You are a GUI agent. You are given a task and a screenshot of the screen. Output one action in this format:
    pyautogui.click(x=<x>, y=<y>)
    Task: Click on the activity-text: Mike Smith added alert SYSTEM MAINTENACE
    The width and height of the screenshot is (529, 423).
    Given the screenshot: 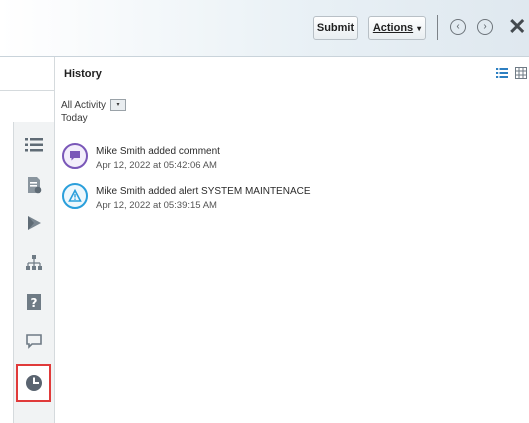 What is the action you would take?
    pyautogui.click(x=203, y=191)
    